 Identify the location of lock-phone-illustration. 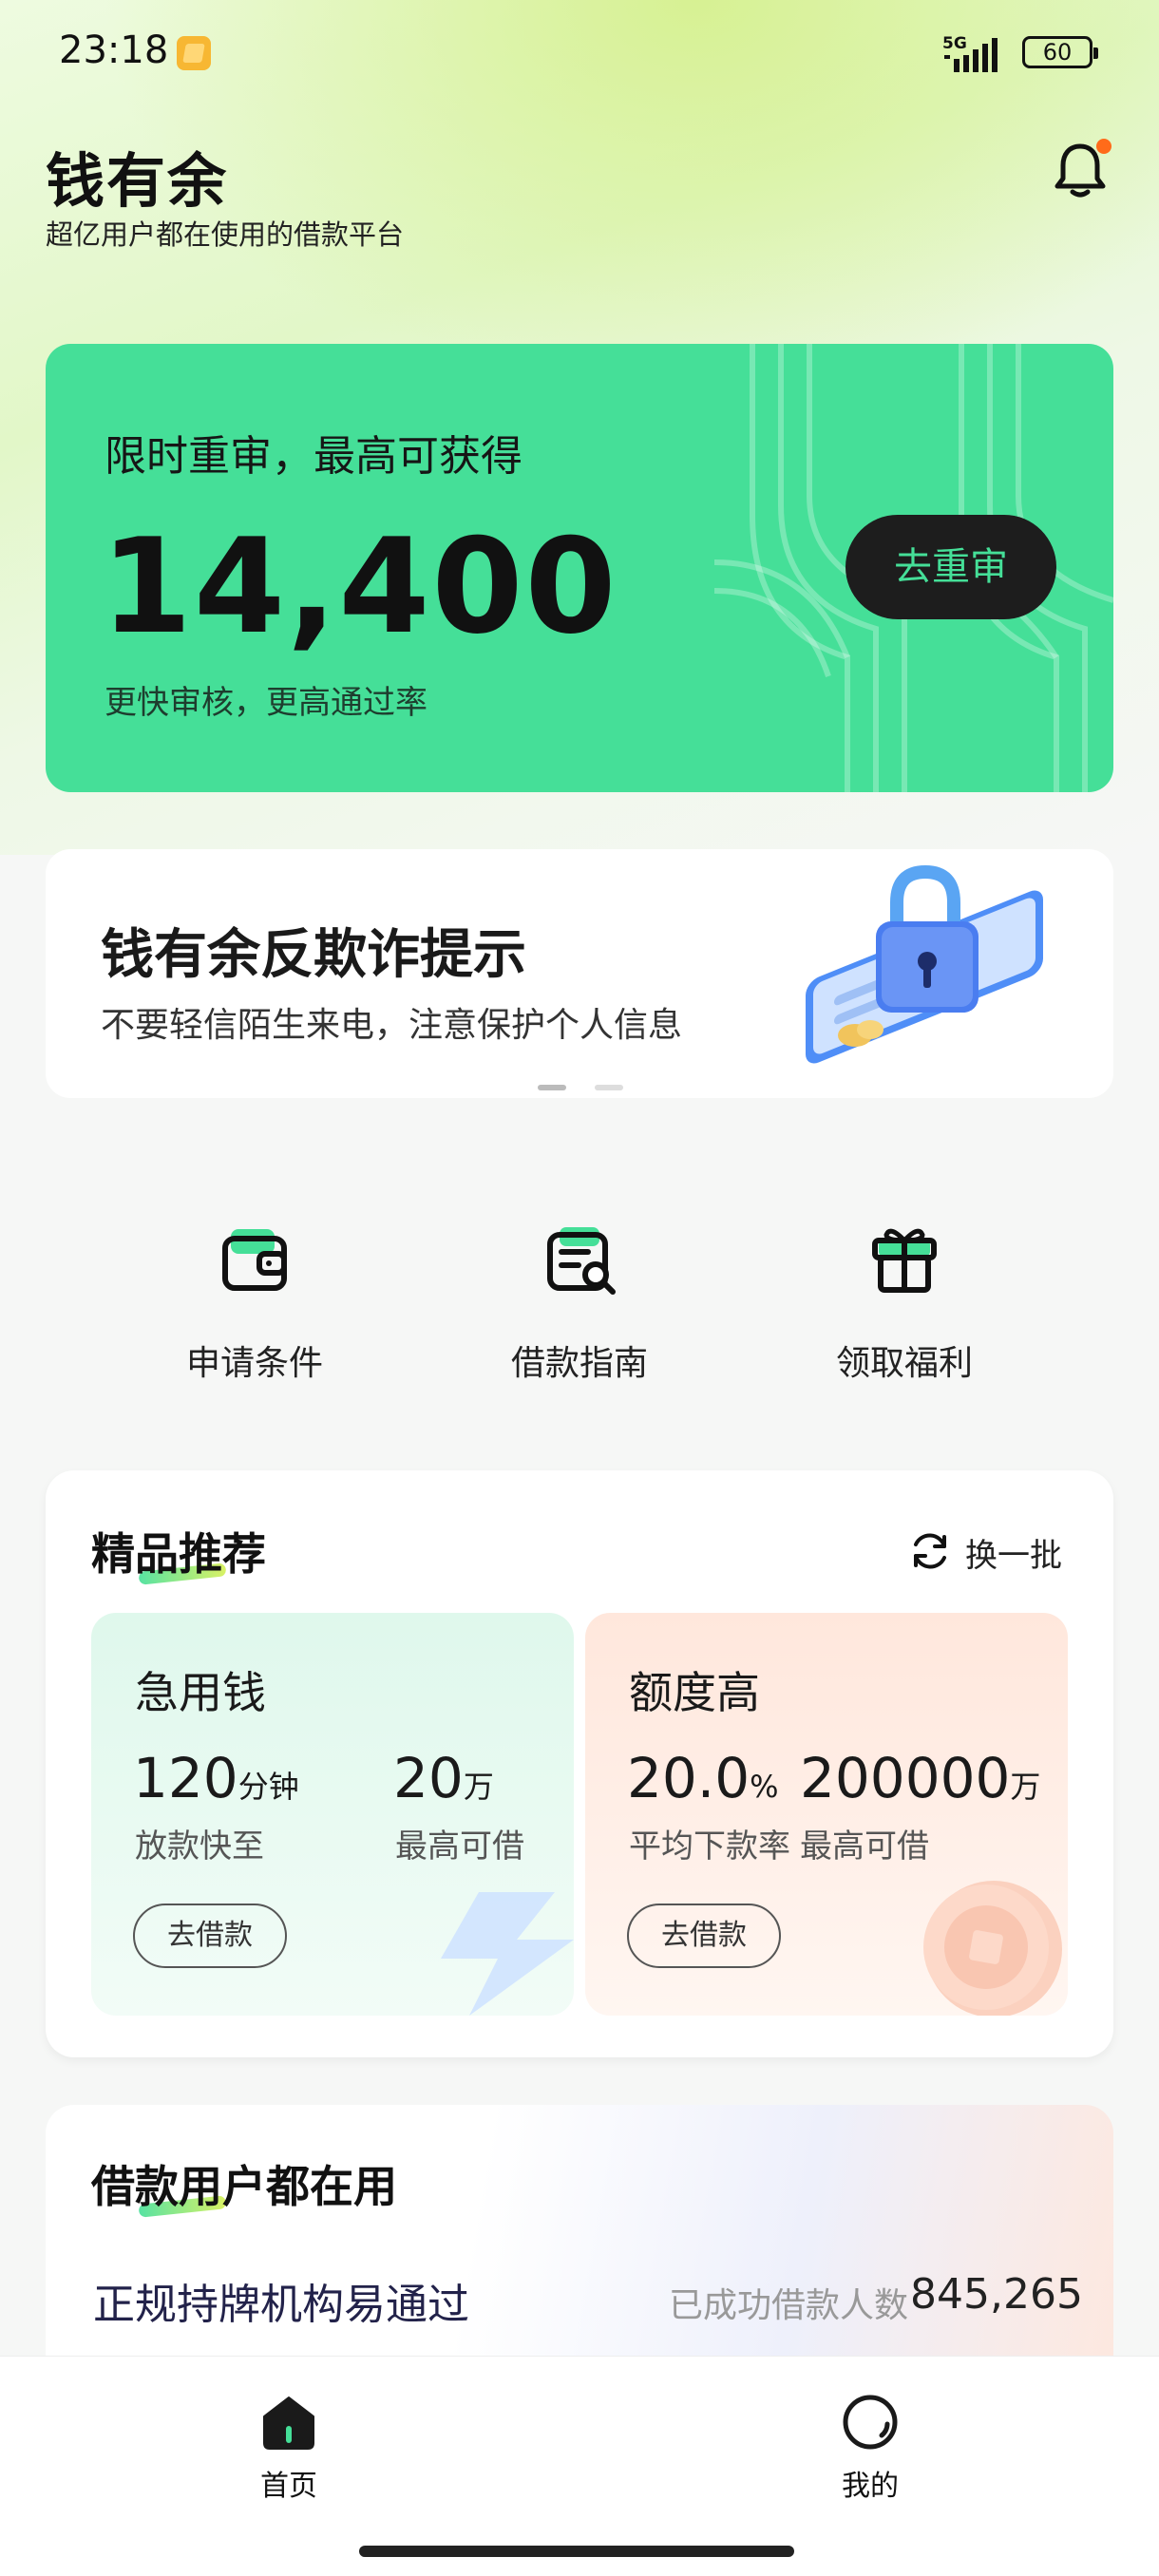
(924, 964).